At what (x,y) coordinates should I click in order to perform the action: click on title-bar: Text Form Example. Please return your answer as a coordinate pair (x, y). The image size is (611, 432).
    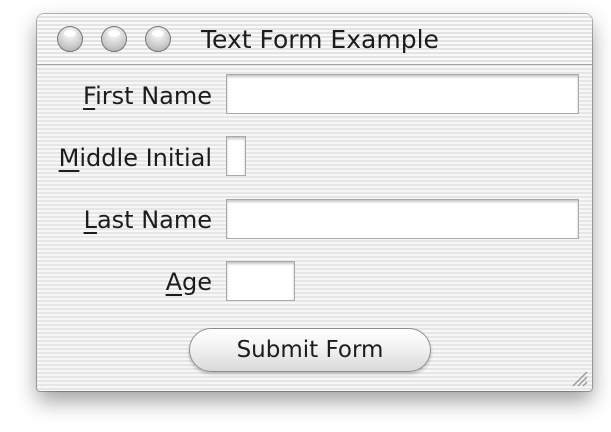
    Looking at the image, I should click on (314, 39).